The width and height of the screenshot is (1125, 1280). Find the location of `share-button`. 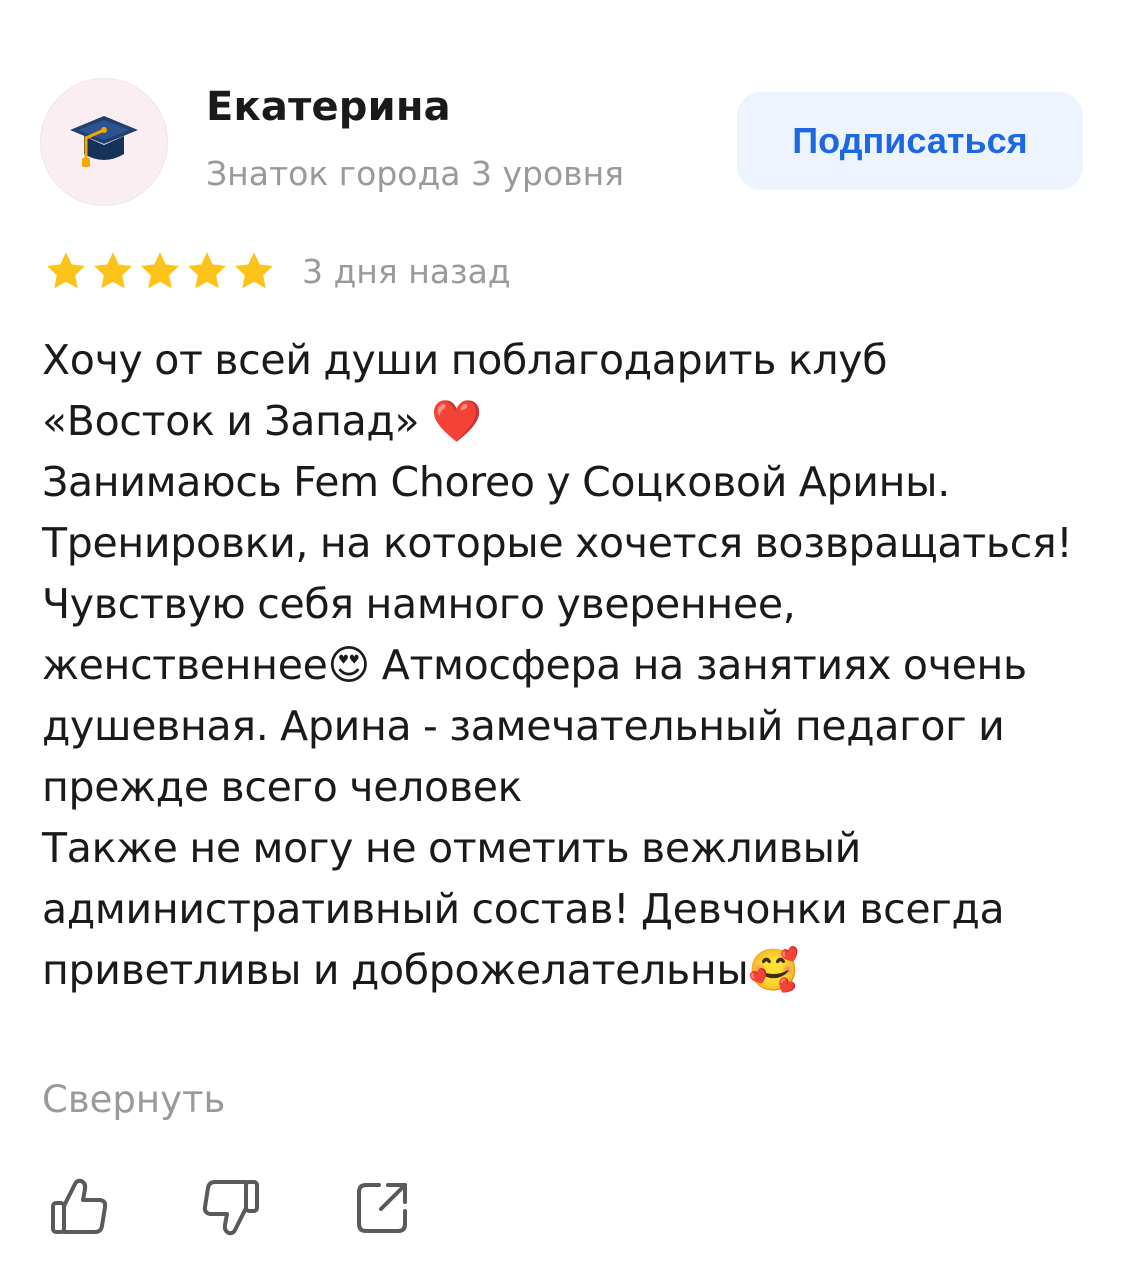

share-button is located at coordinates (383, 1207).